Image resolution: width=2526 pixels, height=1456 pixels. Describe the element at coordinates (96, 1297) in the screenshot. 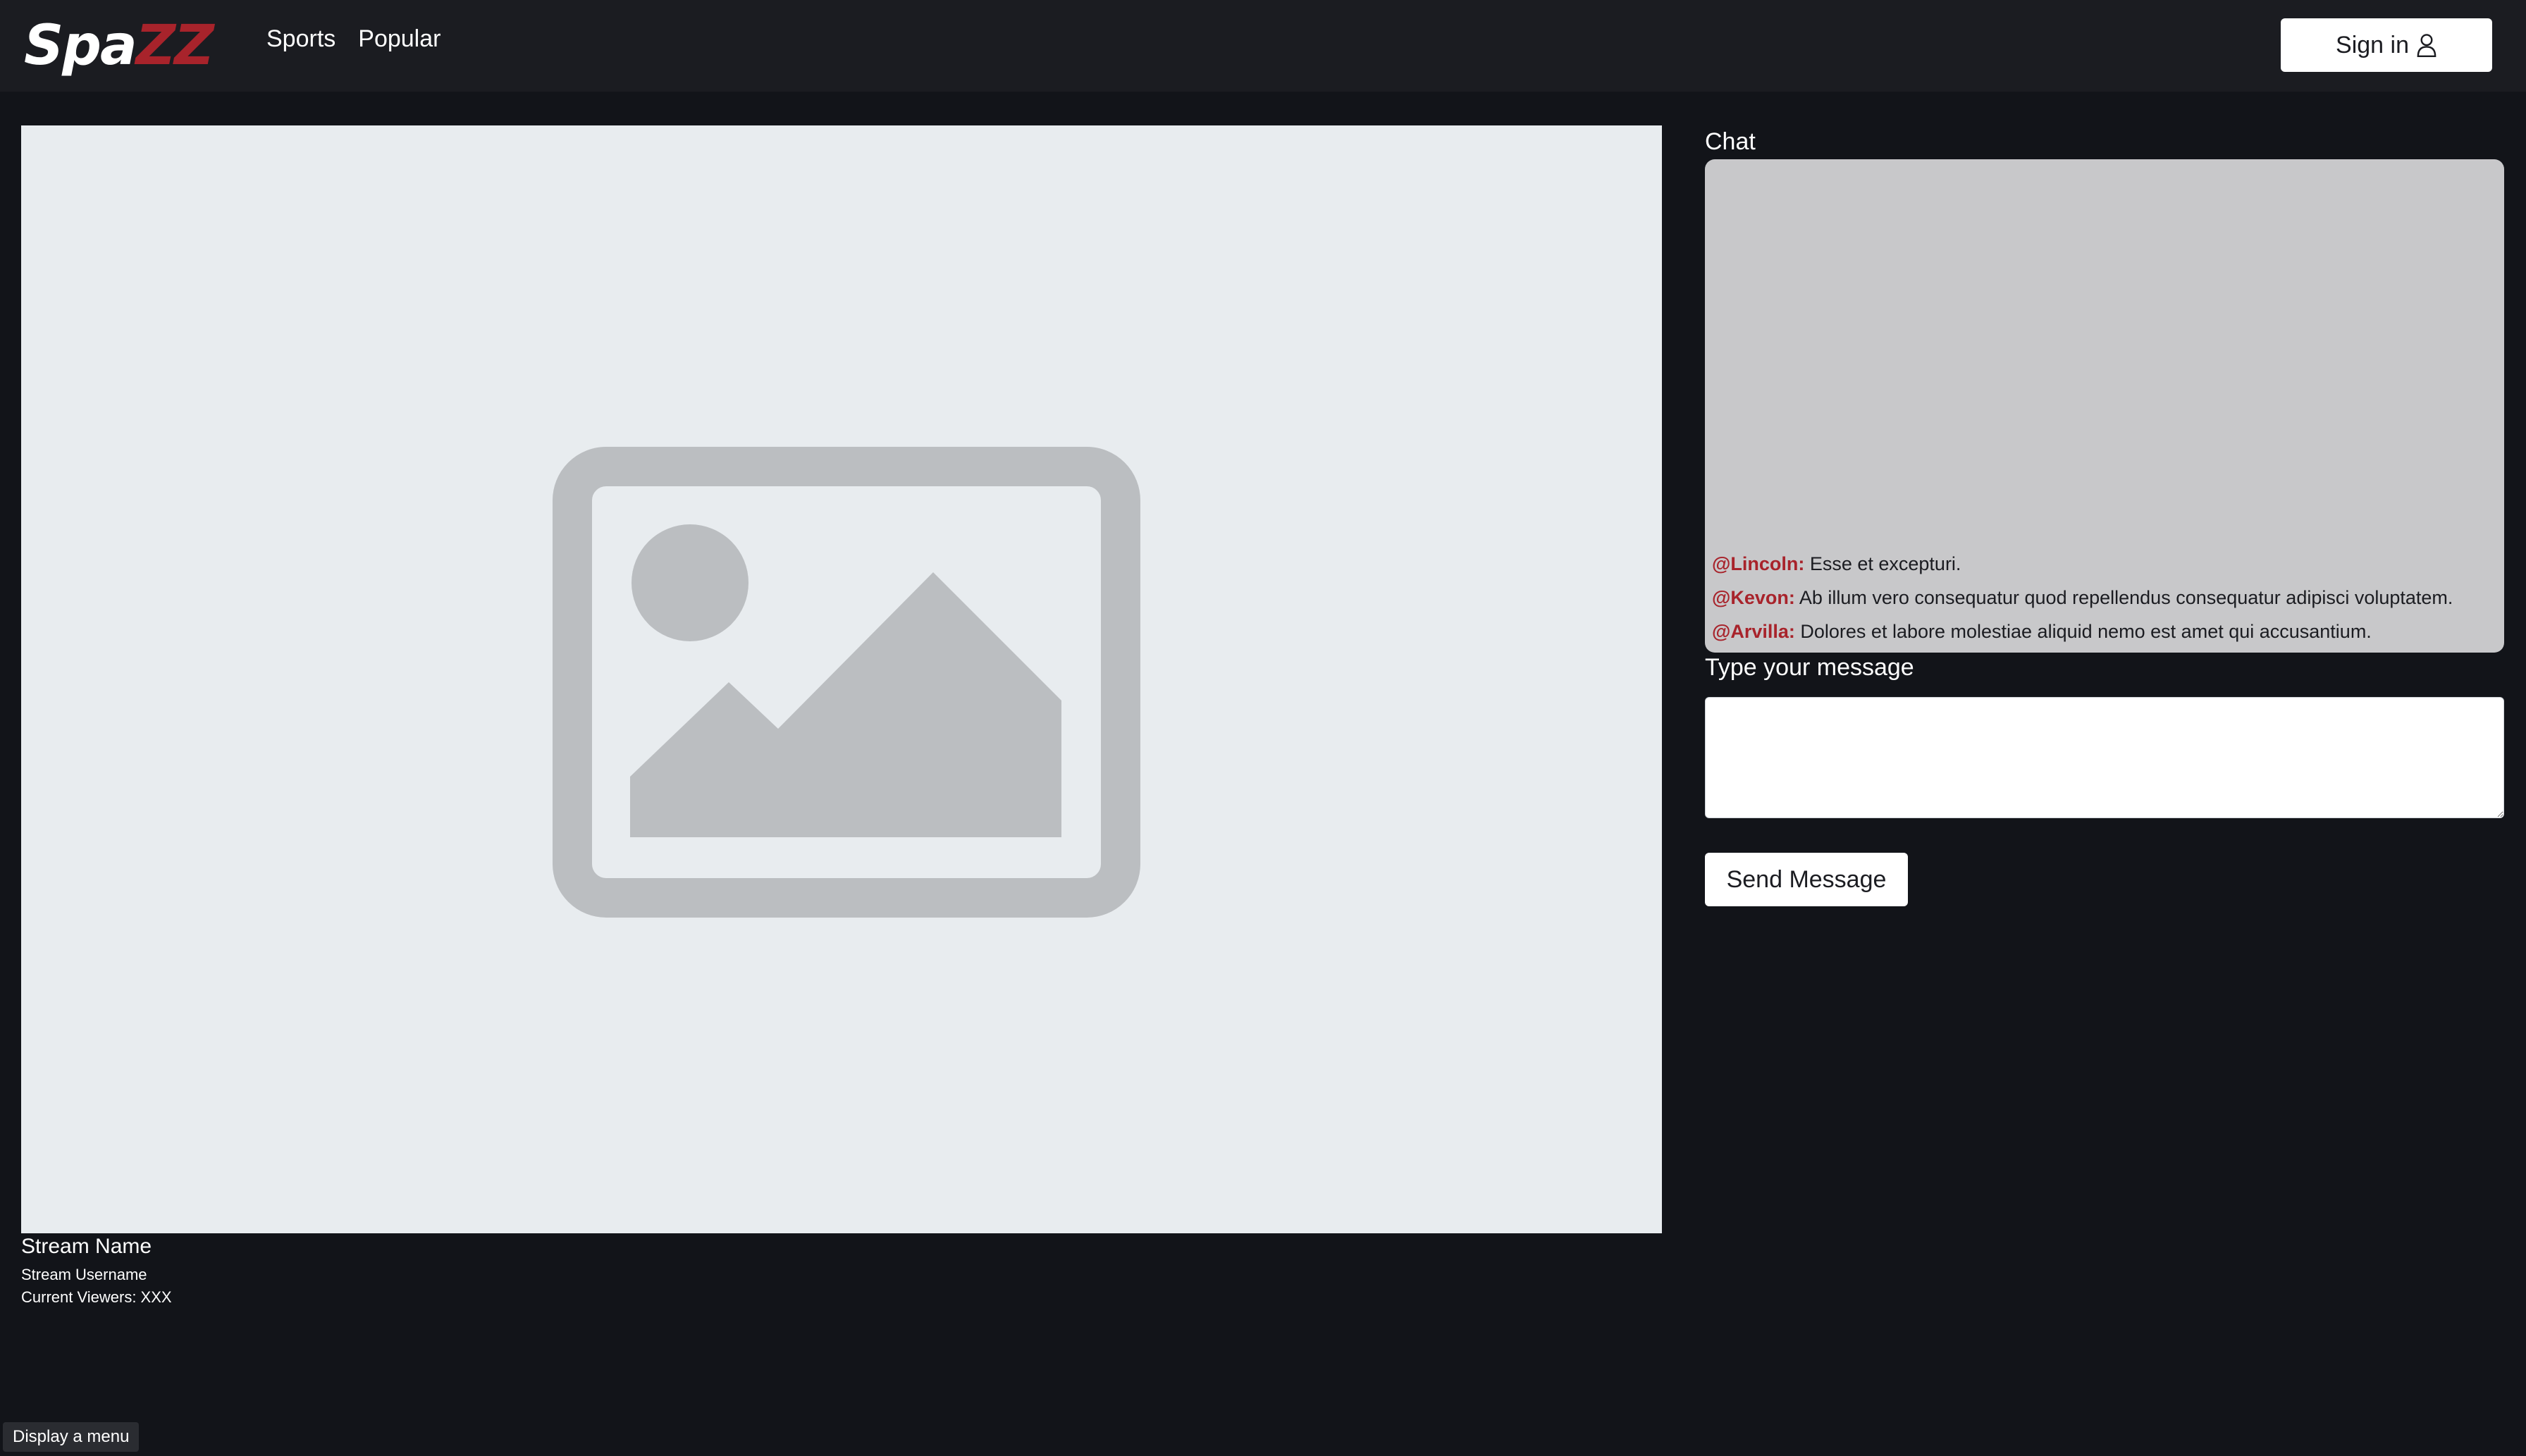

I see `stream-viewer-count: Current Viewers: XXX` at that location.